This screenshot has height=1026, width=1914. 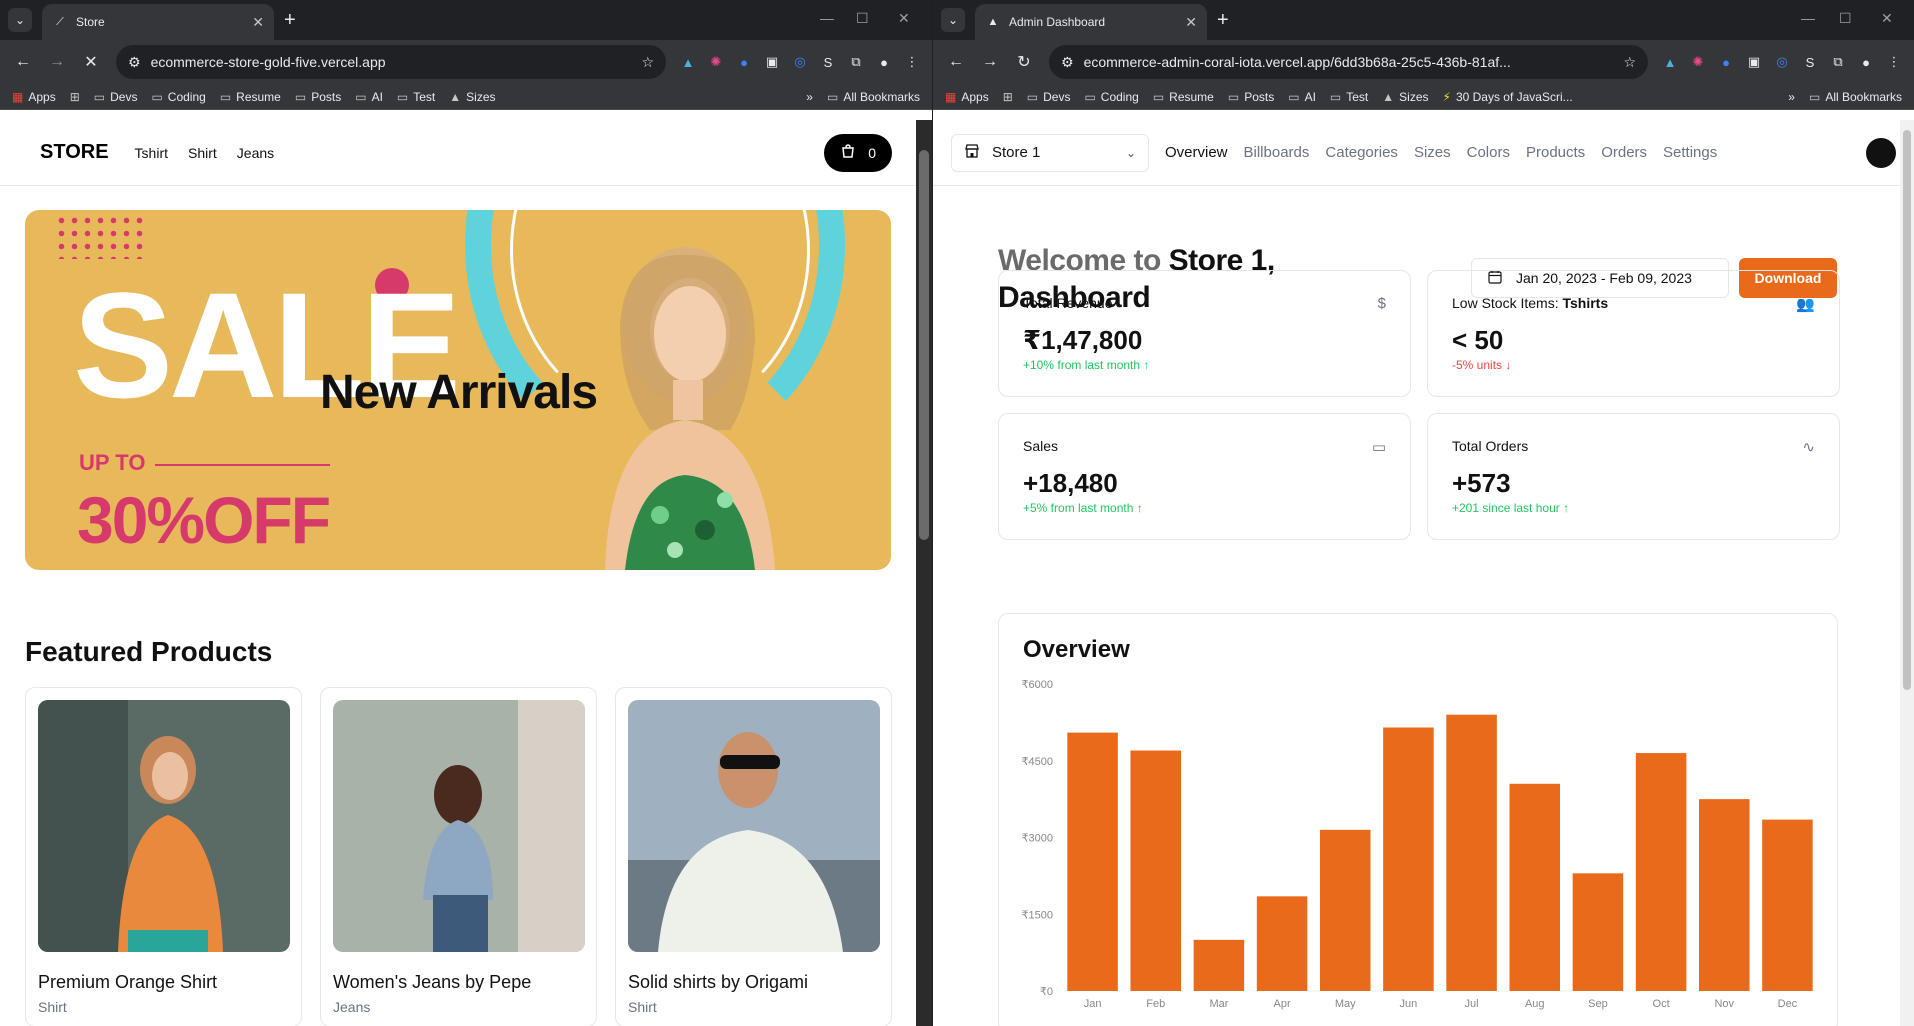 What do you see at coordinates (1070, 483) in the screenshot?
I see `stat-value: +18,480` at bounding box center [1070, 483].